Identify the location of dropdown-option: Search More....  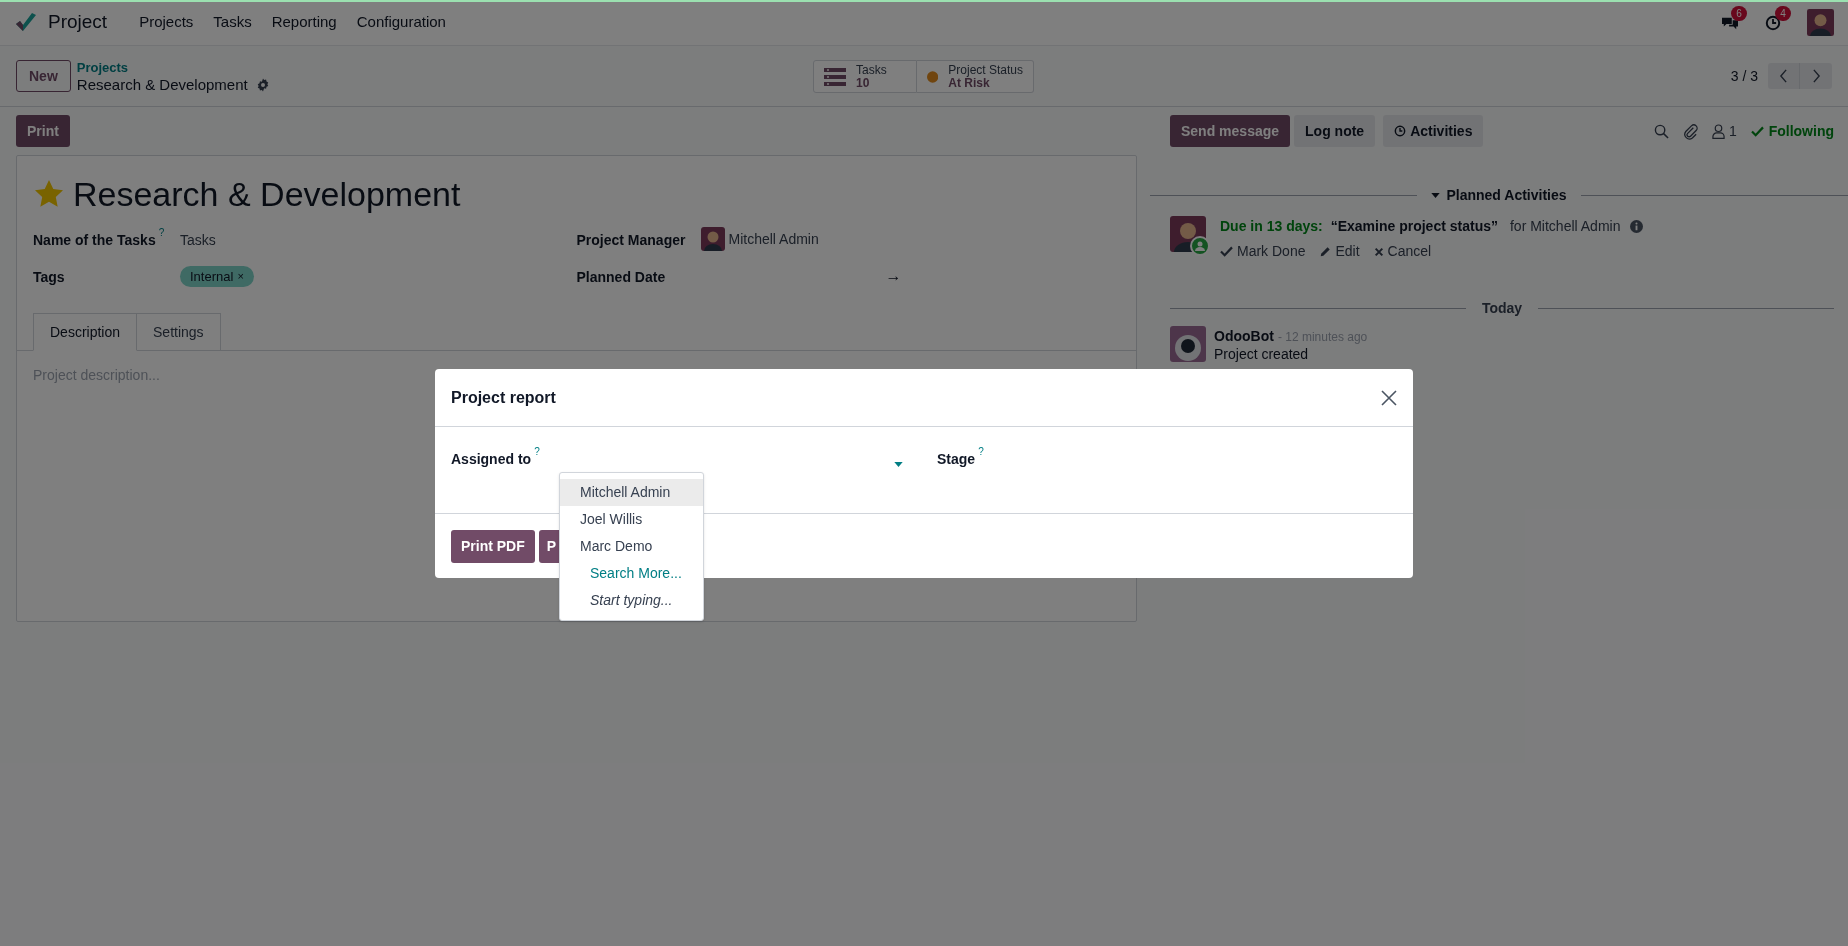
(631, 573).